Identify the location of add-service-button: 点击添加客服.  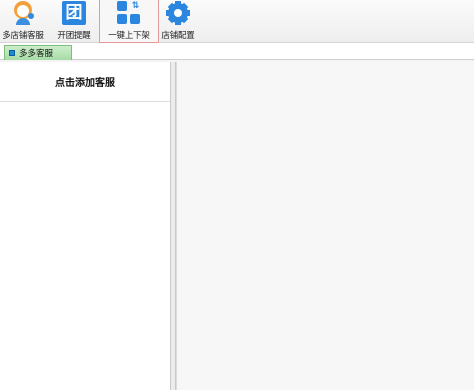
(85, 82).